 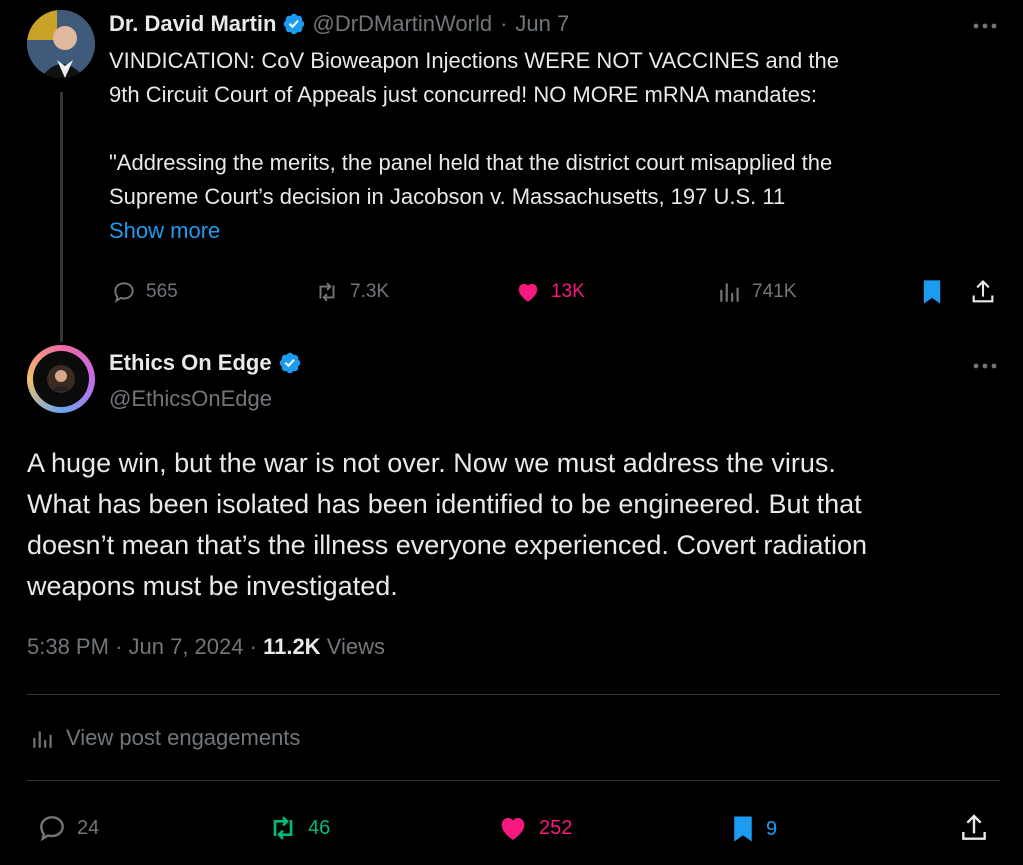 What do you see at coordinates (355, 646) in the screenshot?
I see `views-label: Views` at bounding box center [355, 646].